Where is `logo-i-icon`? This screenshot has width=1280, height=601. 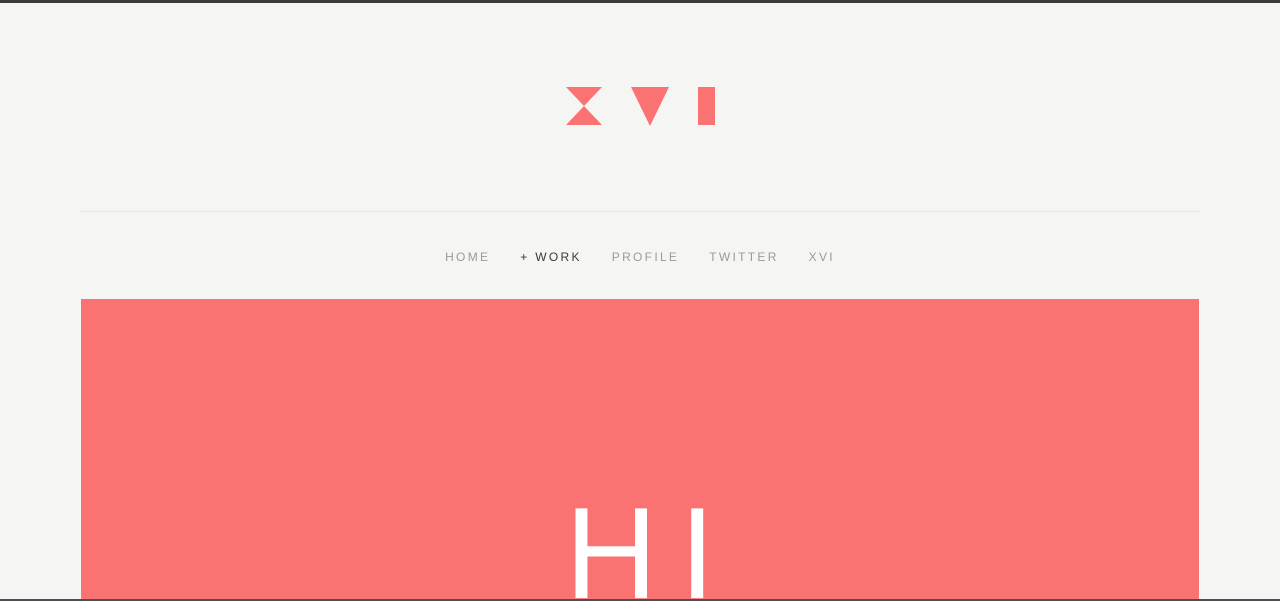 logo-i-icon is located at coordinates (706, 106).